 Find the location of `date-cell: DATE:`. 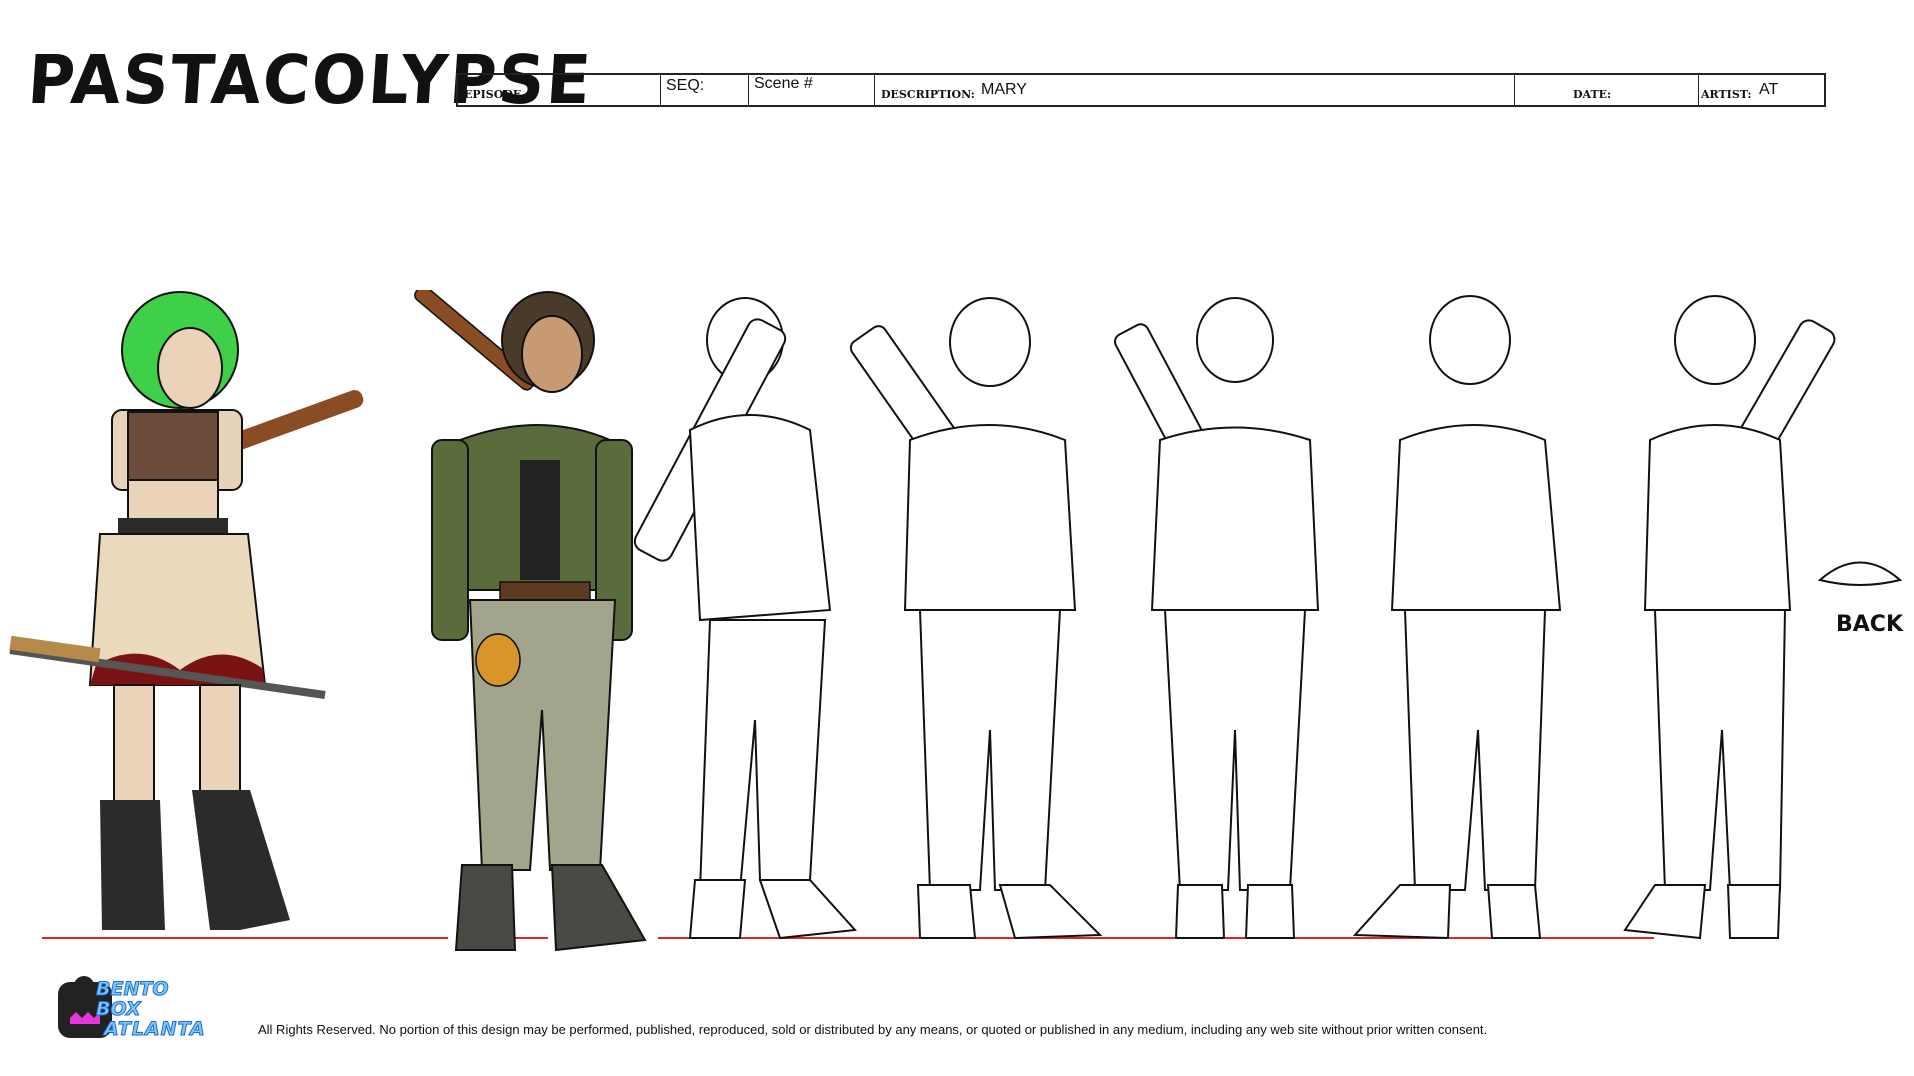

date-cell: DATE: is located at coordinates (1607, 90).